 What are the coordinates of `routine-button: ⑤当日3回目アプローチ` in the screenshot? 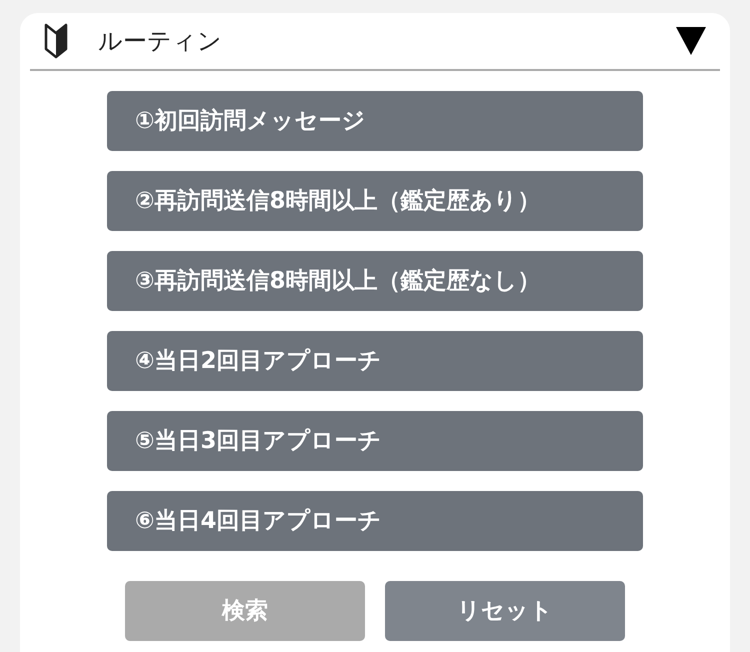 It's located at (375, 441).